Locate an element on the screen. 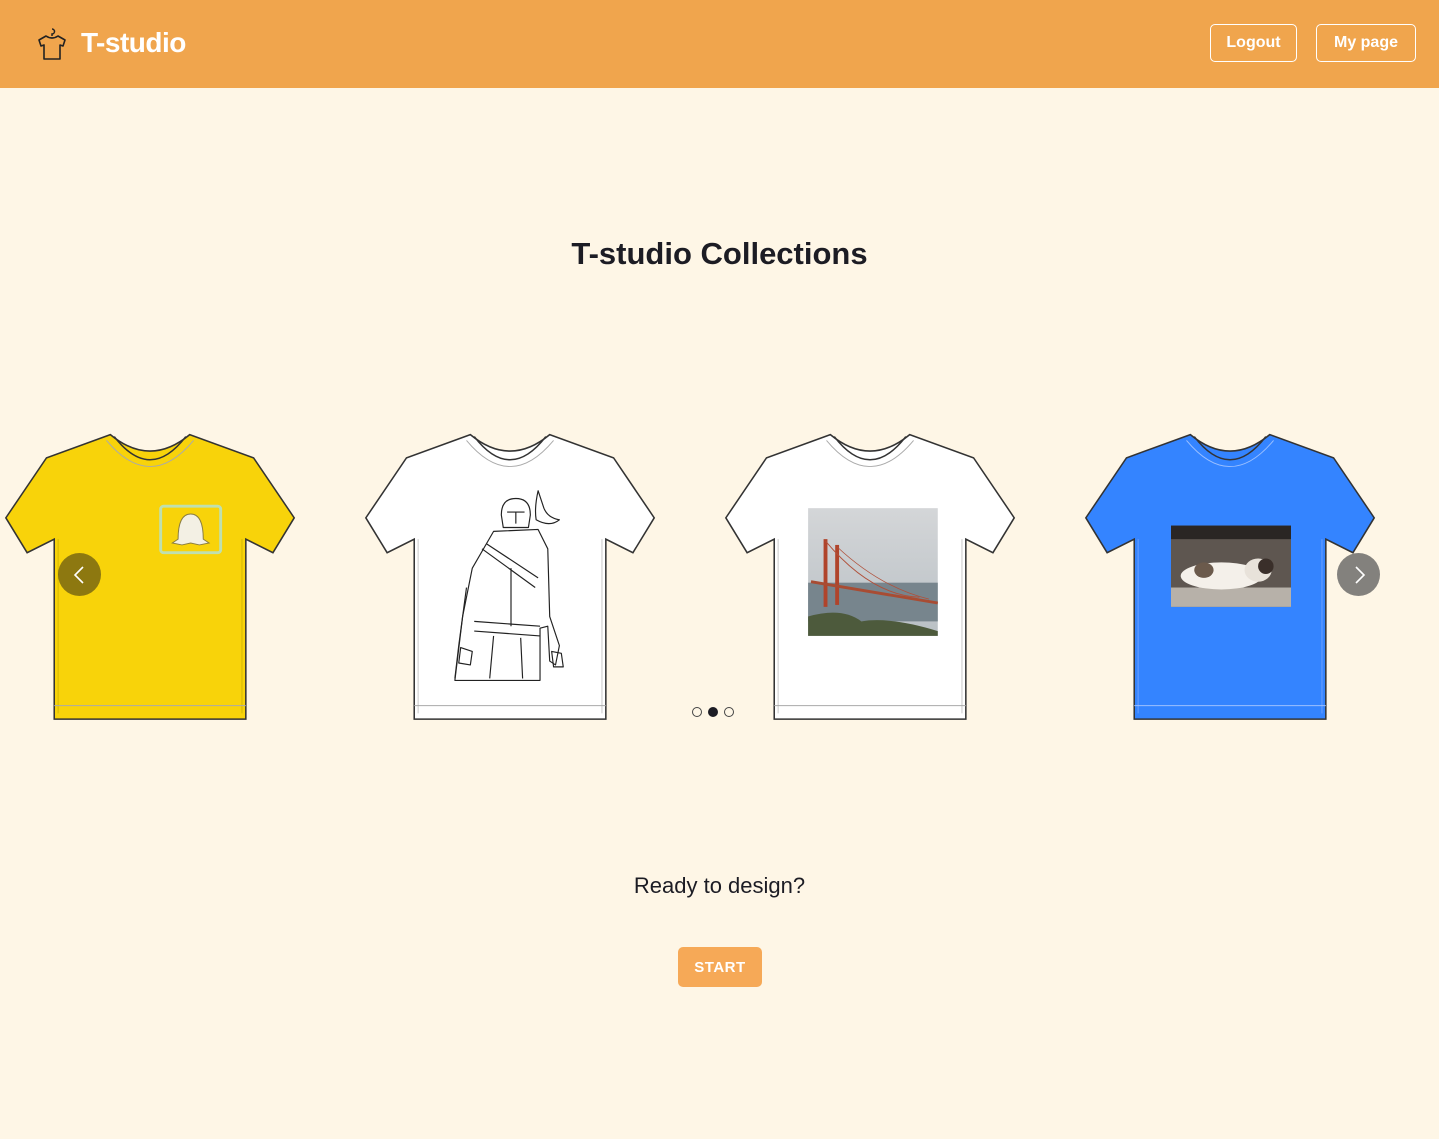 This screenshot has height=1139, width=1439. carousel-next-button is located at coordinates (1358, 574).